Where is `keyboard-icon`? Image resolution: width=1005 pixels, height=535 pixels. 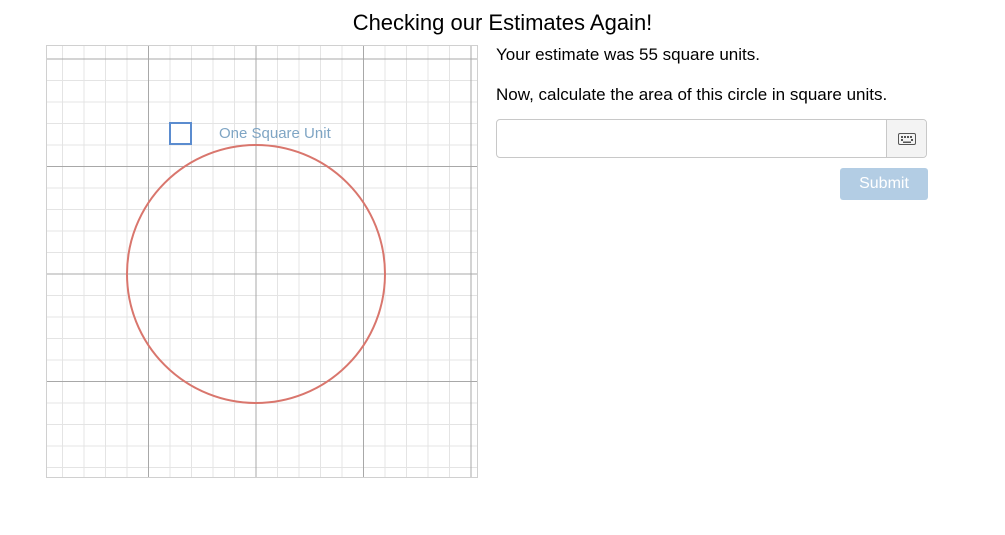
keyboard-icon is located at coordinates (906, 138).